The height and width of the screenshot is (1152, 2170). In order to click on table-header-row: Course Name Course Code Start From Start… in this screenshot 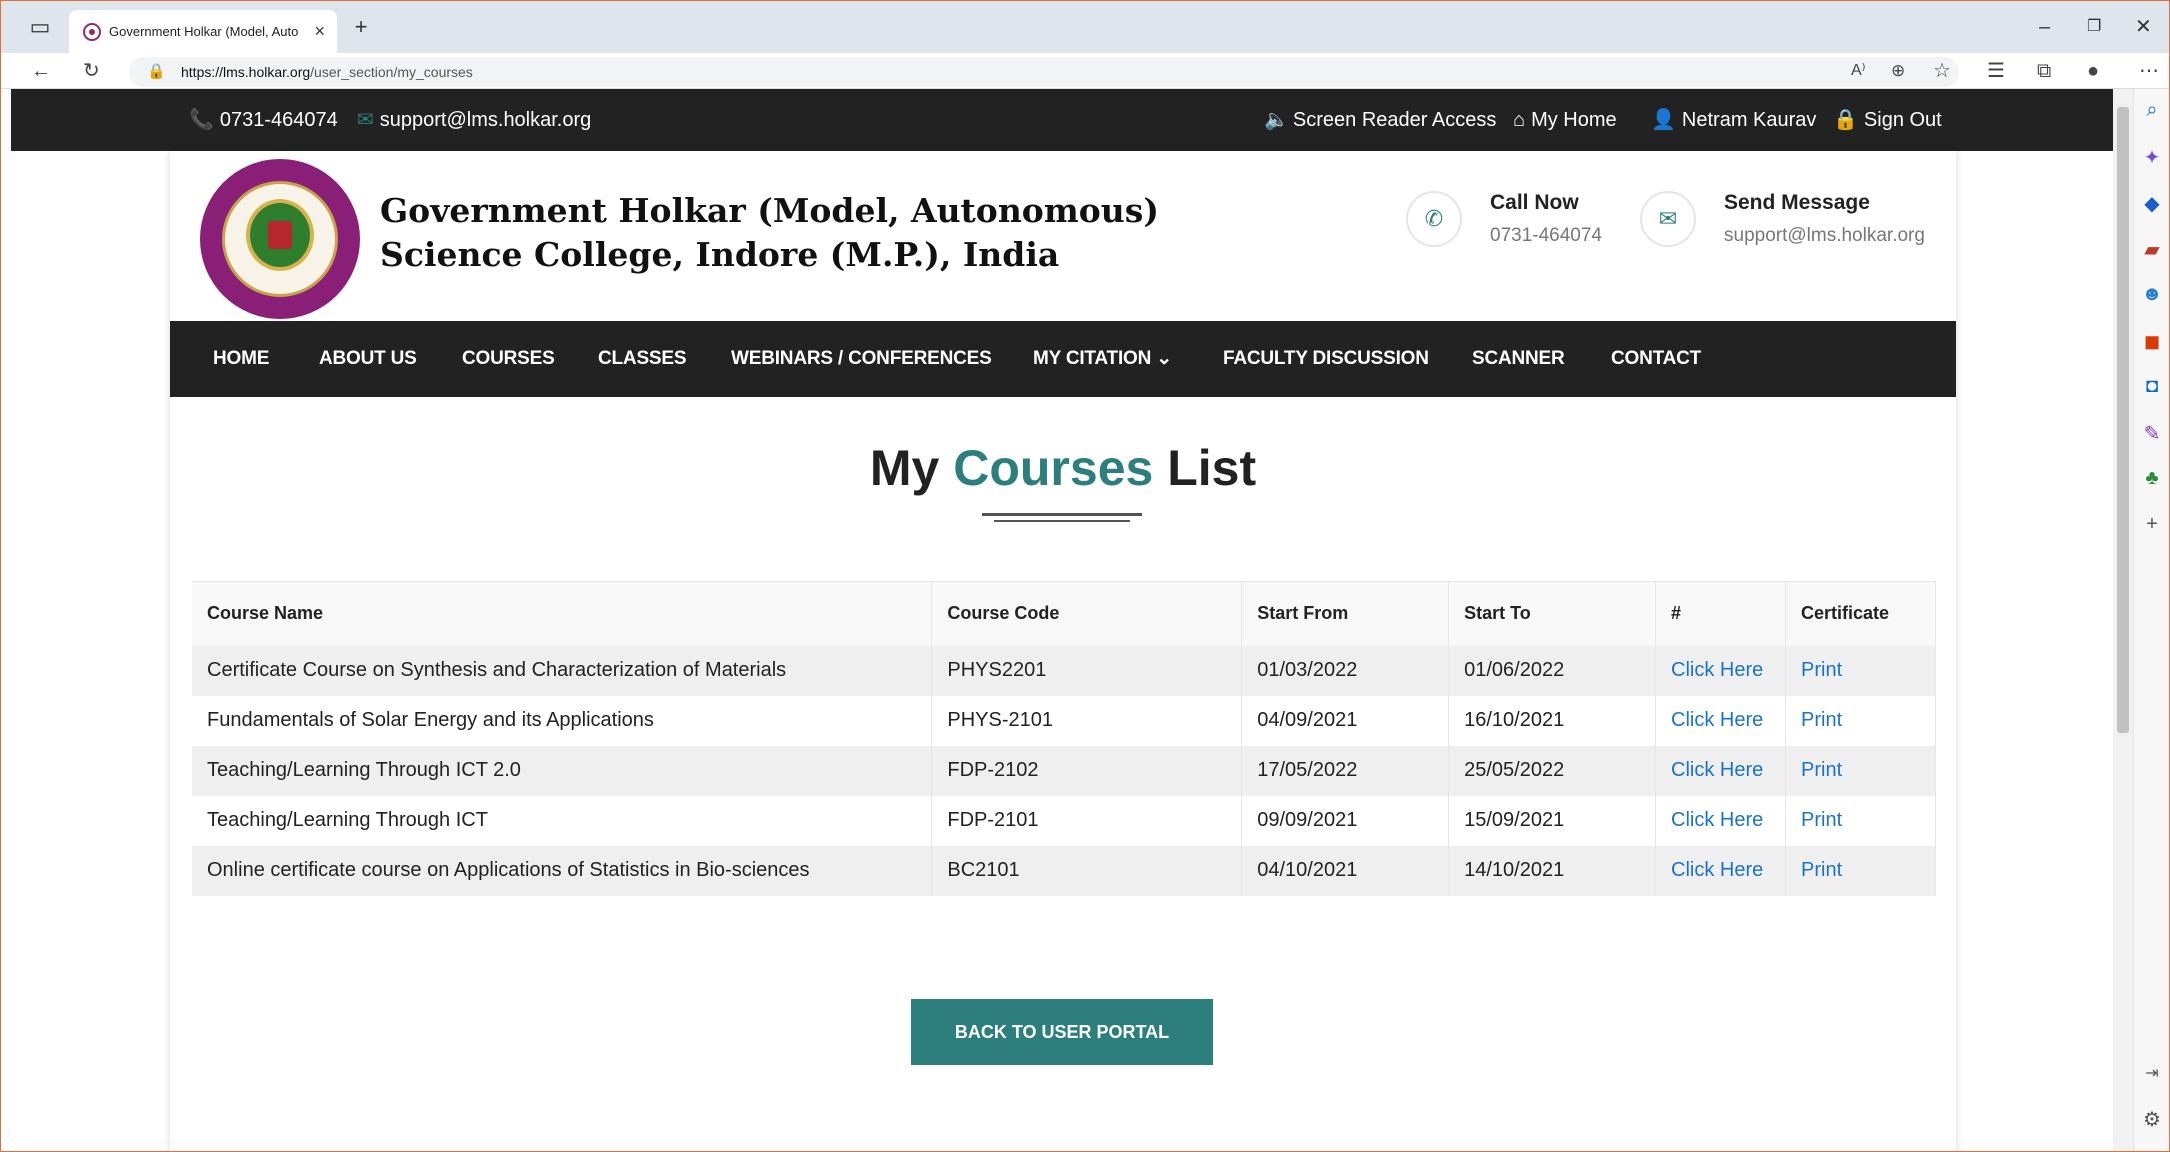, I will do `click(1064, 613)`.